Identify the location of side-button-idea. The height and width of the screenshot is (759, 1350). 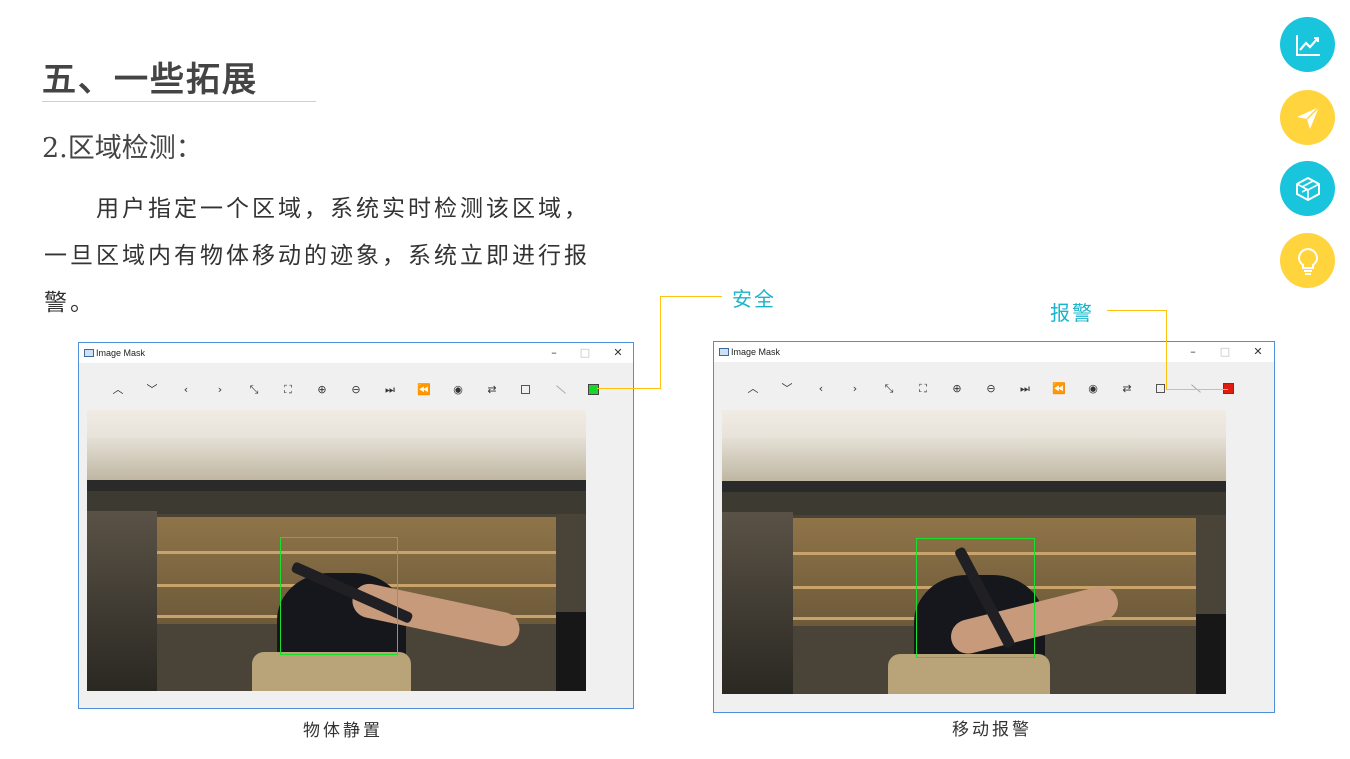
(1307, 260).